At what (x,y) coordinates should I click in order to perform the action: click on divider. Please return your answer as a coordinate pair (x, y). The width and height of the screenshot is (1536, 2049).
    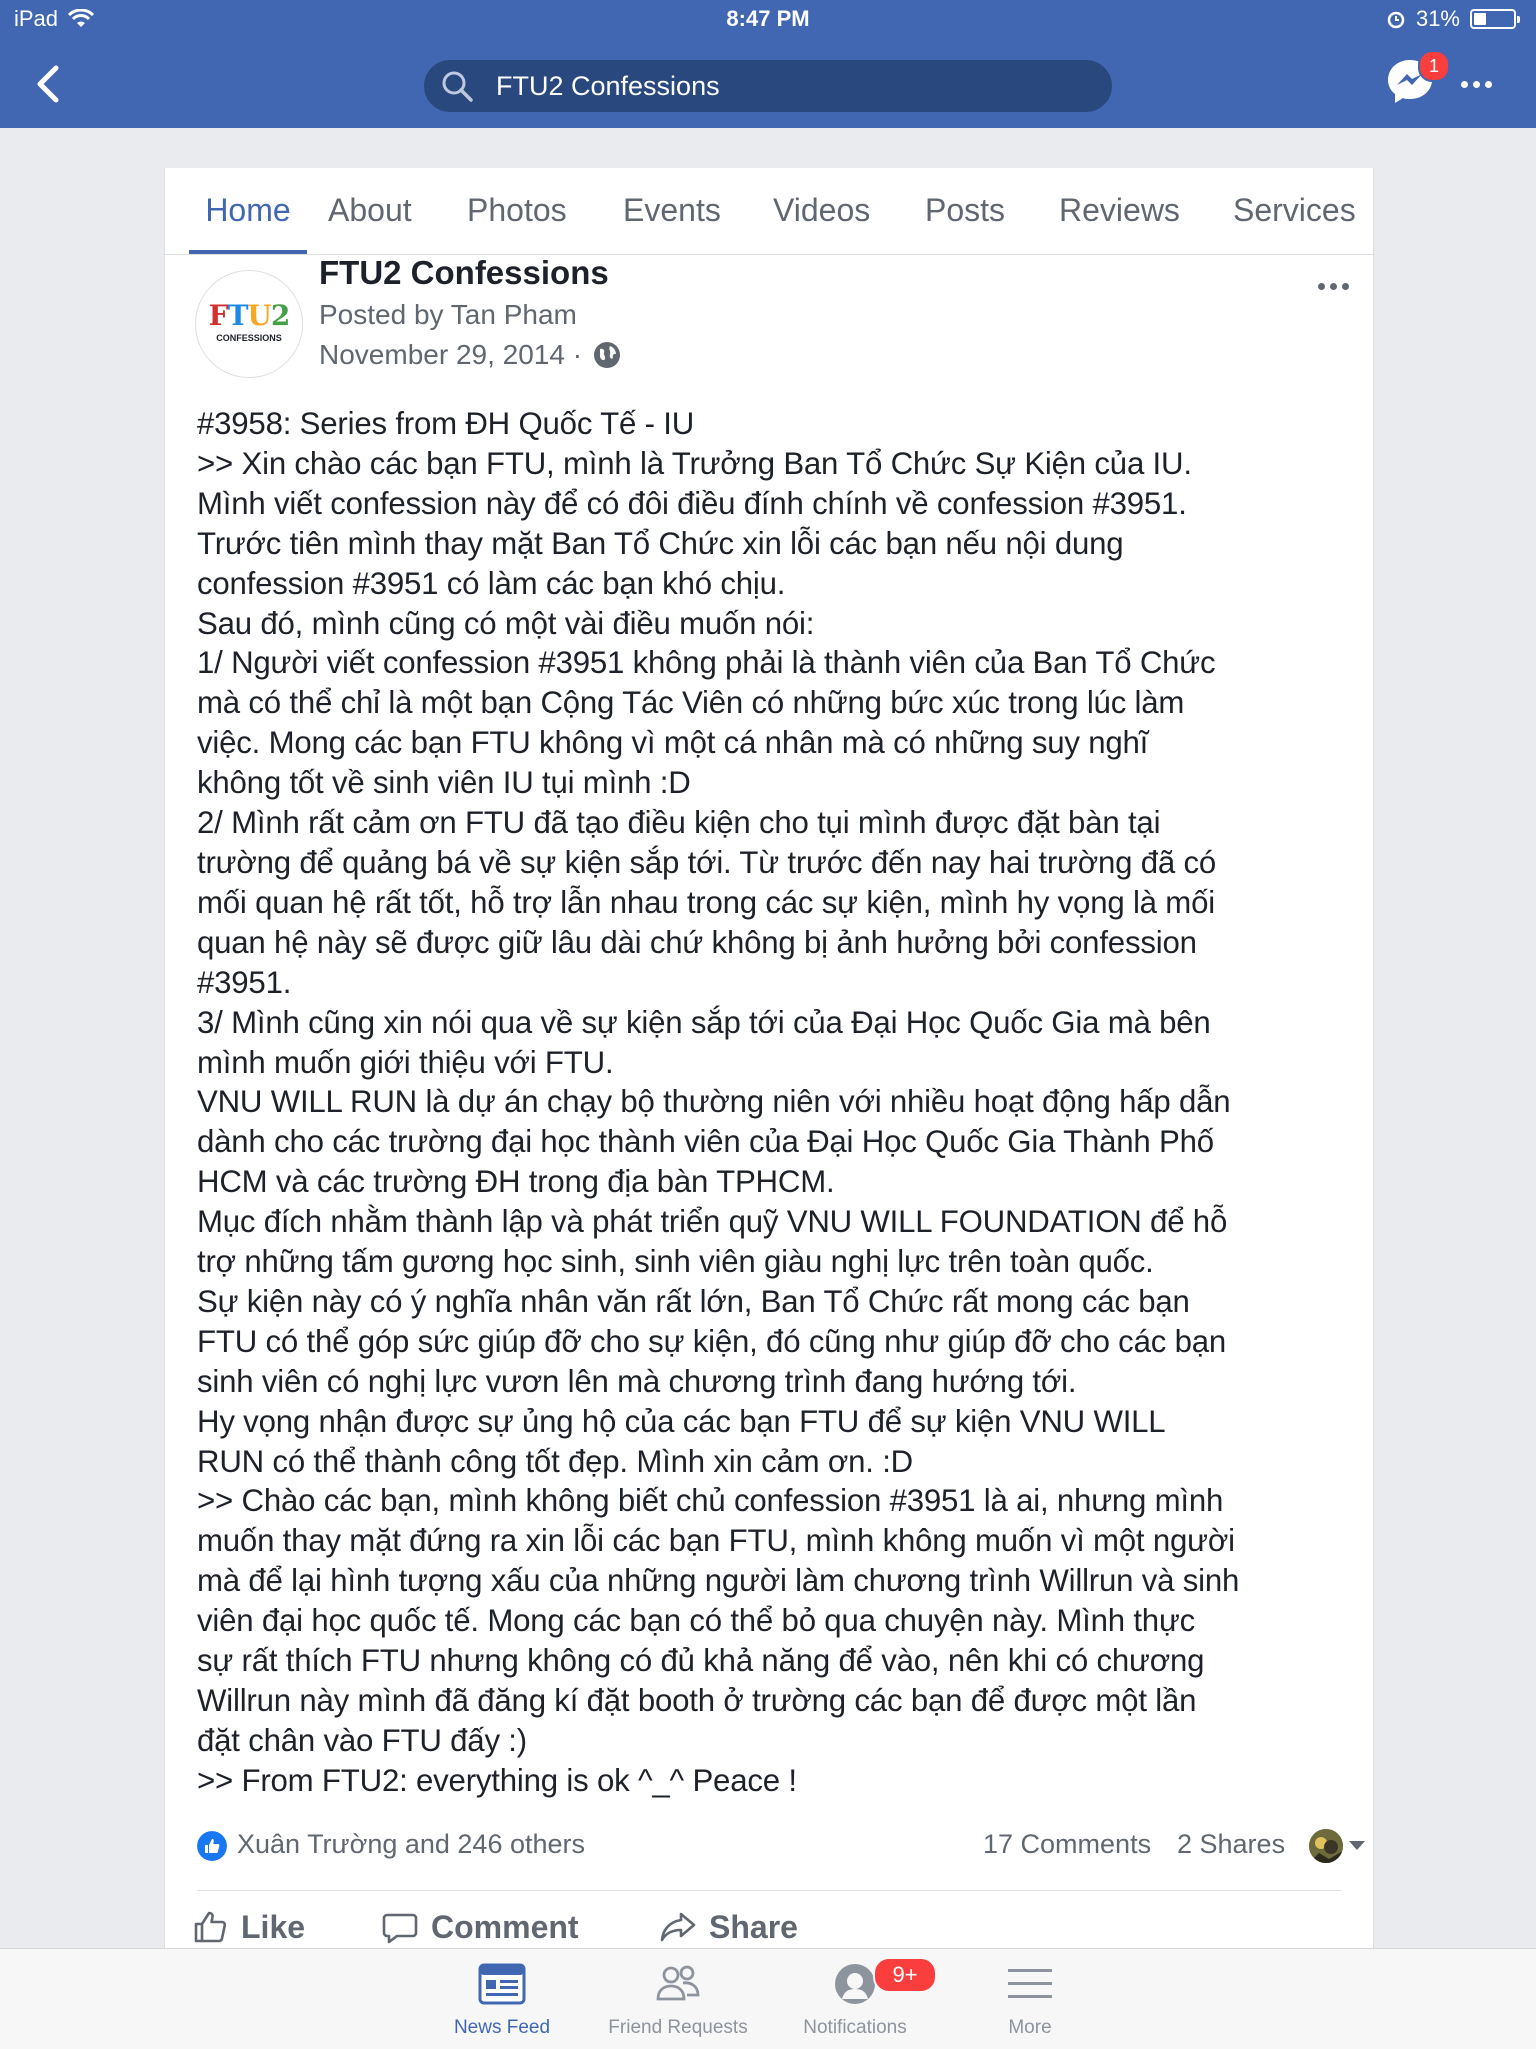
    Looking at the image, I should click on (769, 1890).